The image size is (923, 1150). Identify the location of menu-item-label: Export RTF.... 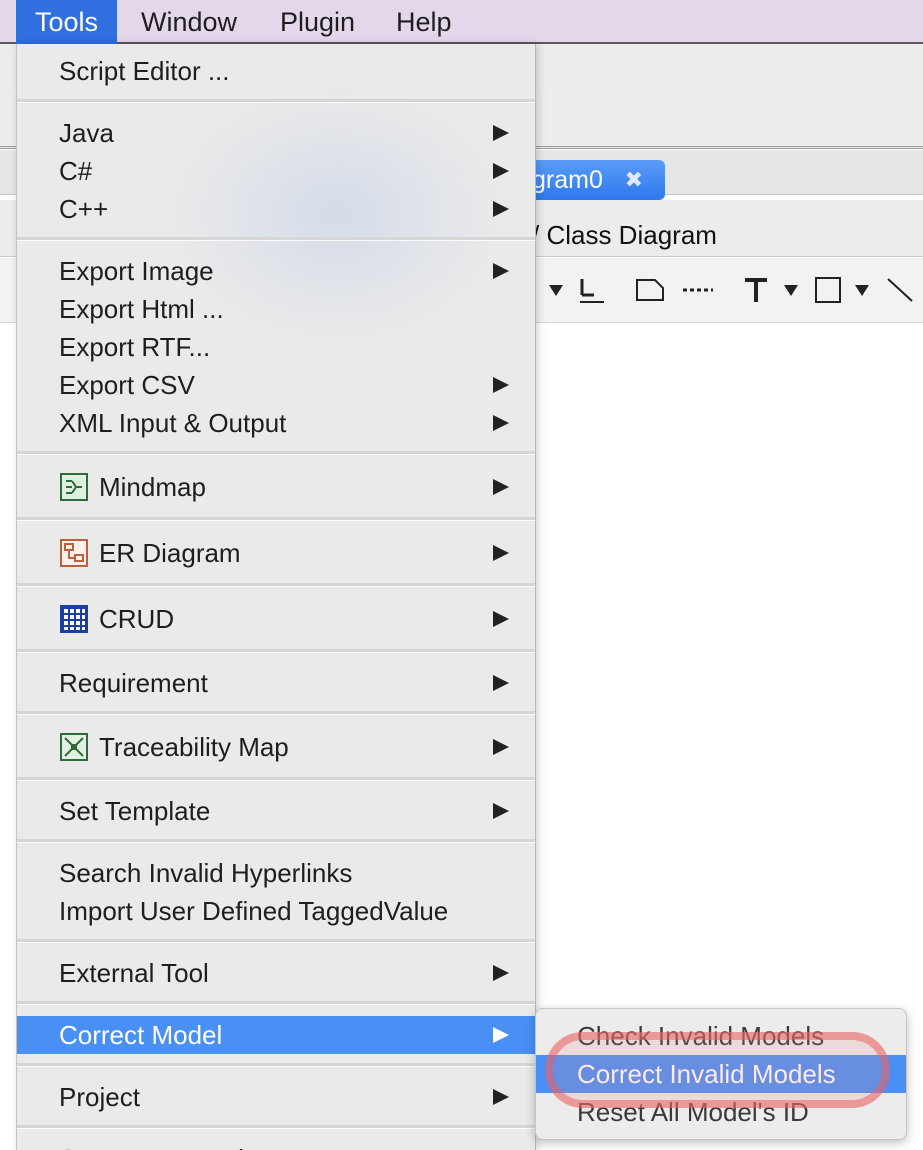
(135, 347).